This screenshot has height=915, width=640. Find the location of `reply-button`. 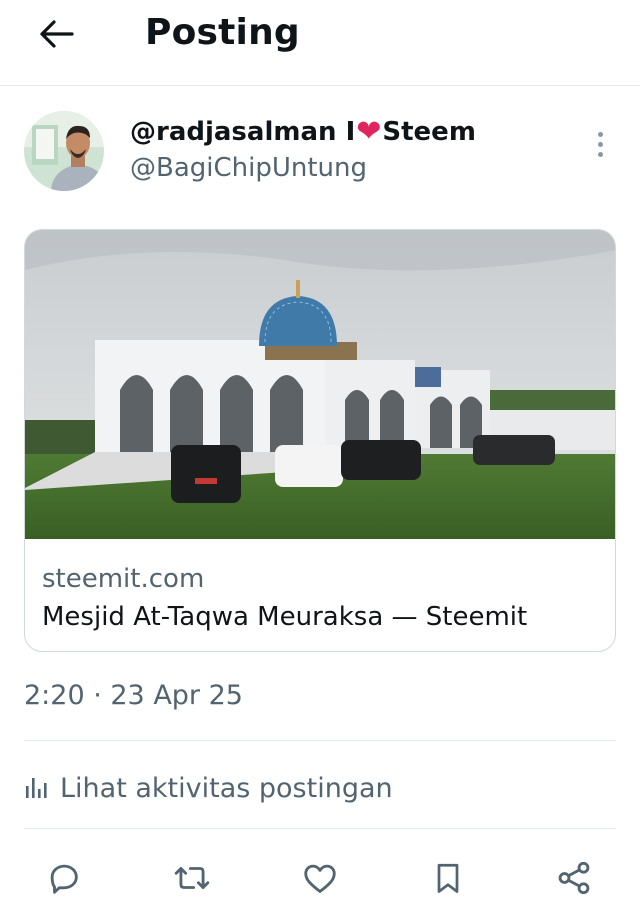

reply-button is located at coordinates (64, 878).